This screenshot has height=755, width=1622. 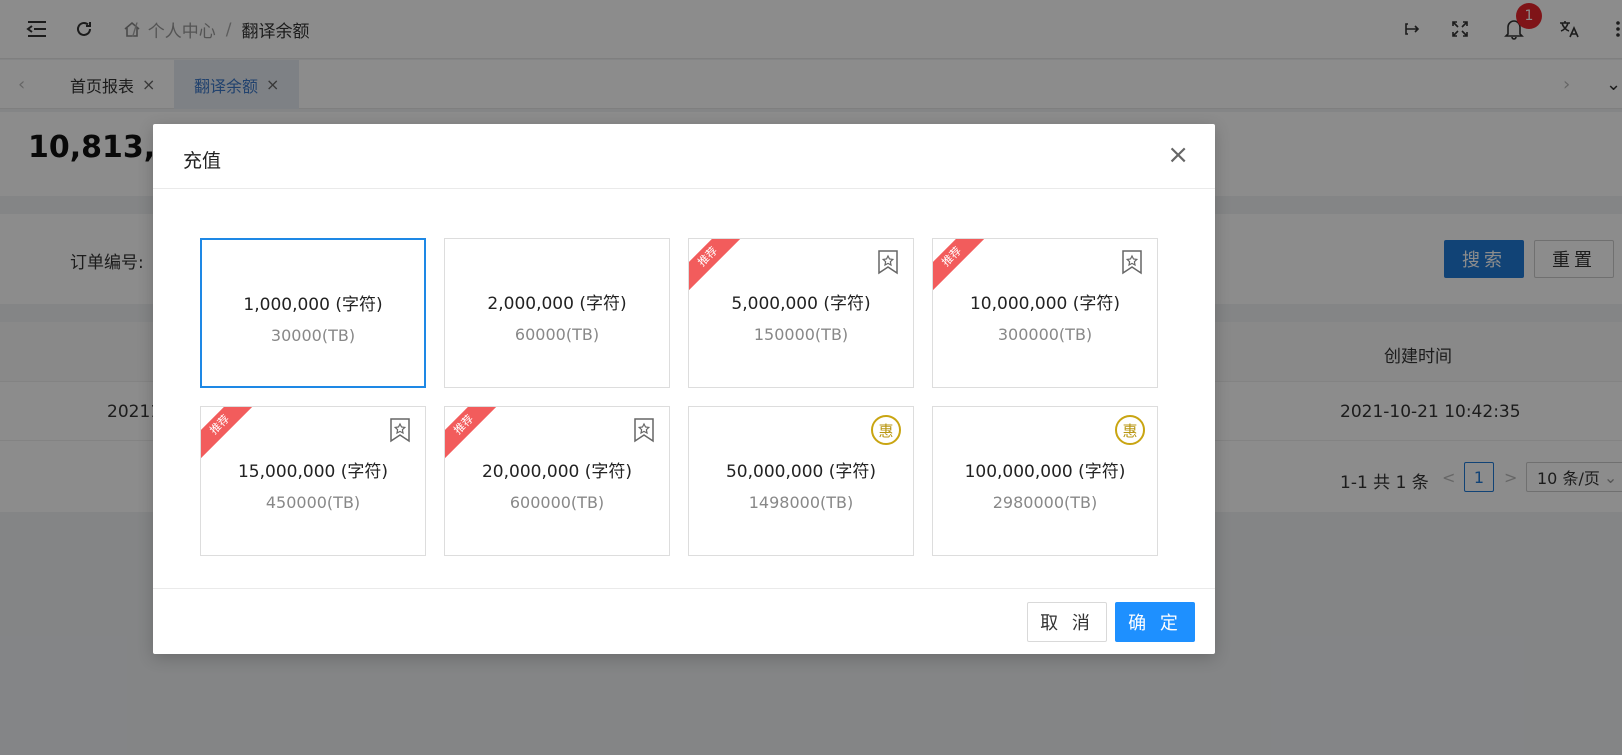 I want to click on plan-card: 1,000,000 (字符) 30000(TB), so click(x=313, y=313).